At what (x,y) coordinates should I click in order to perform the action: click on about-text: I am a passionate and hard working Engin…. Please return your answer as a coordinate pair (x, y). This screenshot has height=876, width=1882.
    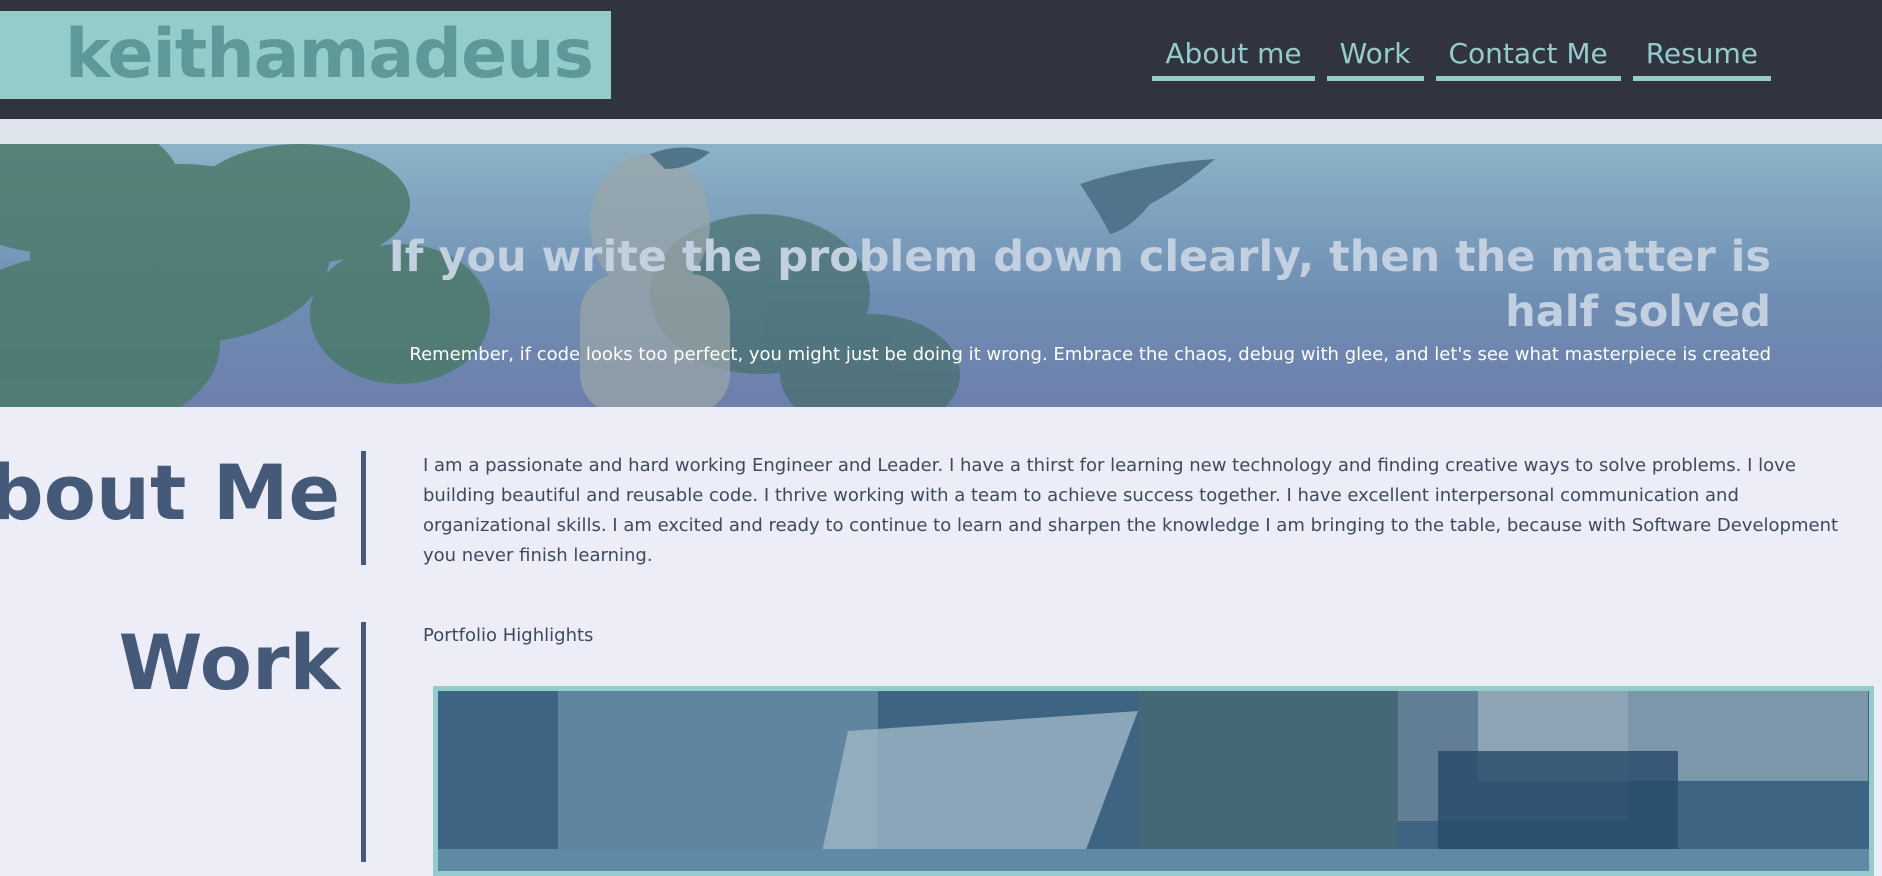
    Looking at the image, I should click on (1131, 510).